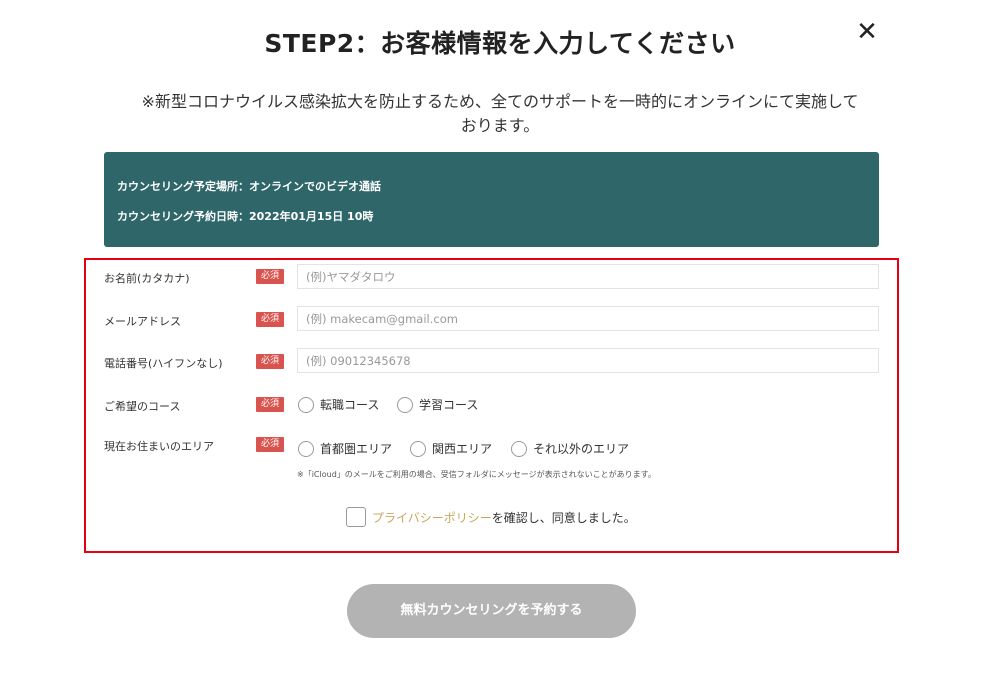 The width and height of the screenshot is (1000, 690). What do you see at coordinates (588, 360) in the screenshot?
I see `phone-input` at bounding box center [588, 360].